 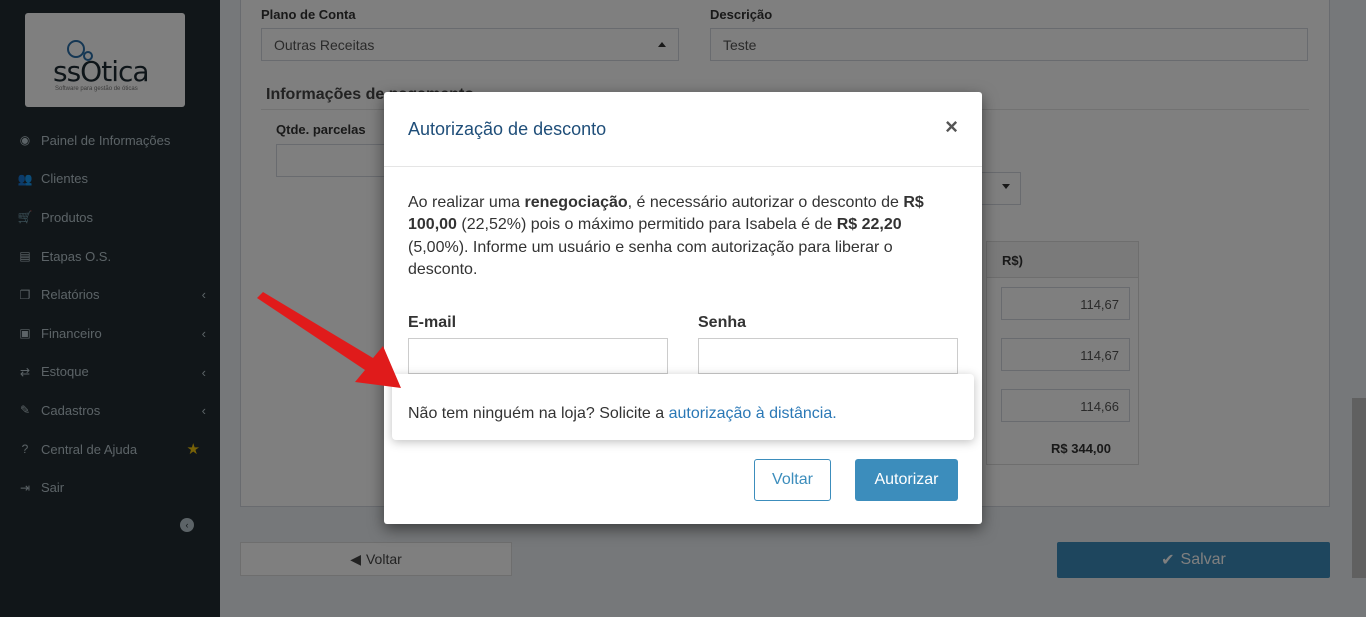 I want to click on email-label: E-mail, so click(x=432, y=322).